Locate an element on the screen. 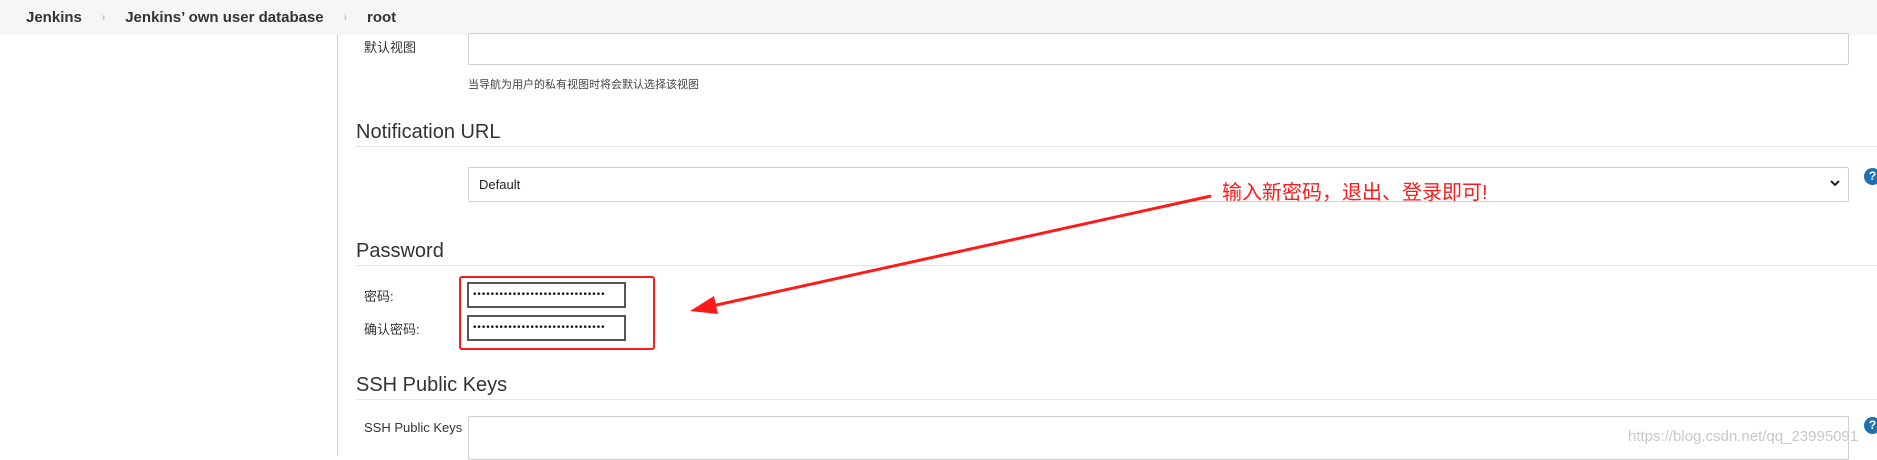 The height and width of the screenshot is (460, 1877). watermark: https://blog.csdn.net/qq_23995091 is located at coordinates (1743, 436).